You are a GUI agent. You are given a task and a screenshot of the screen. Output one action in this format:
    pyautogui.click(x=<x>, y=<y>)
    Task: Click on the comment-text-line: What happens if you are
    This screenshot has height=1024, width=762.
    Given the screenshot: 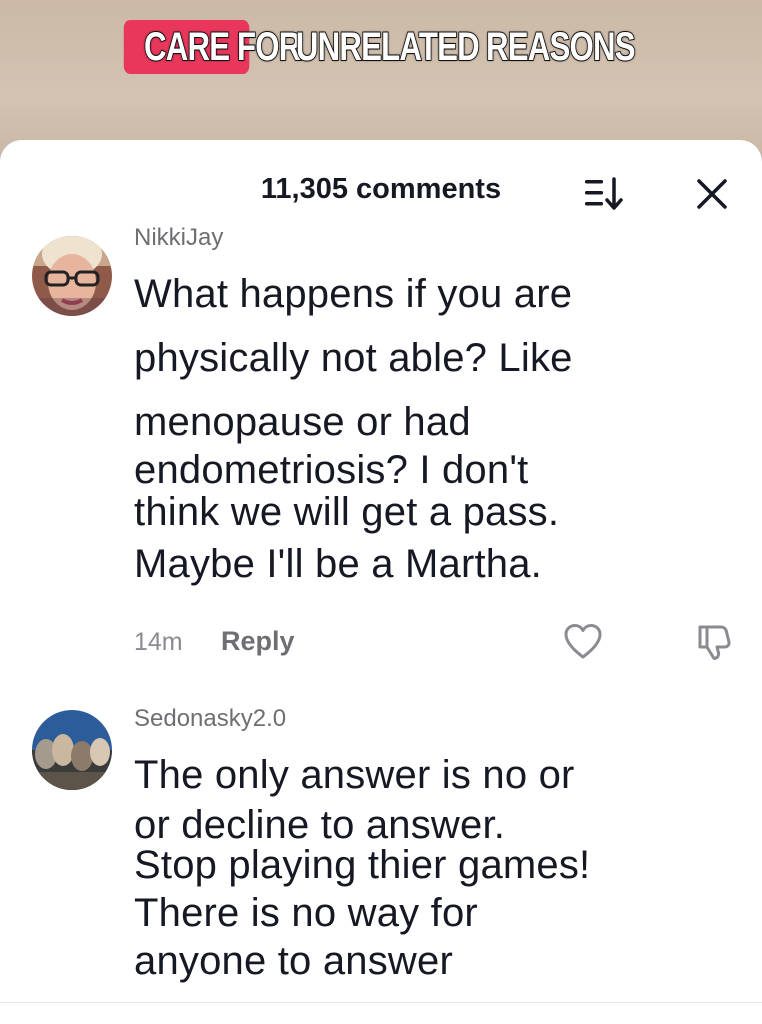 What is the action you would take?
    pyautogui.click(x=353, y=294)
    